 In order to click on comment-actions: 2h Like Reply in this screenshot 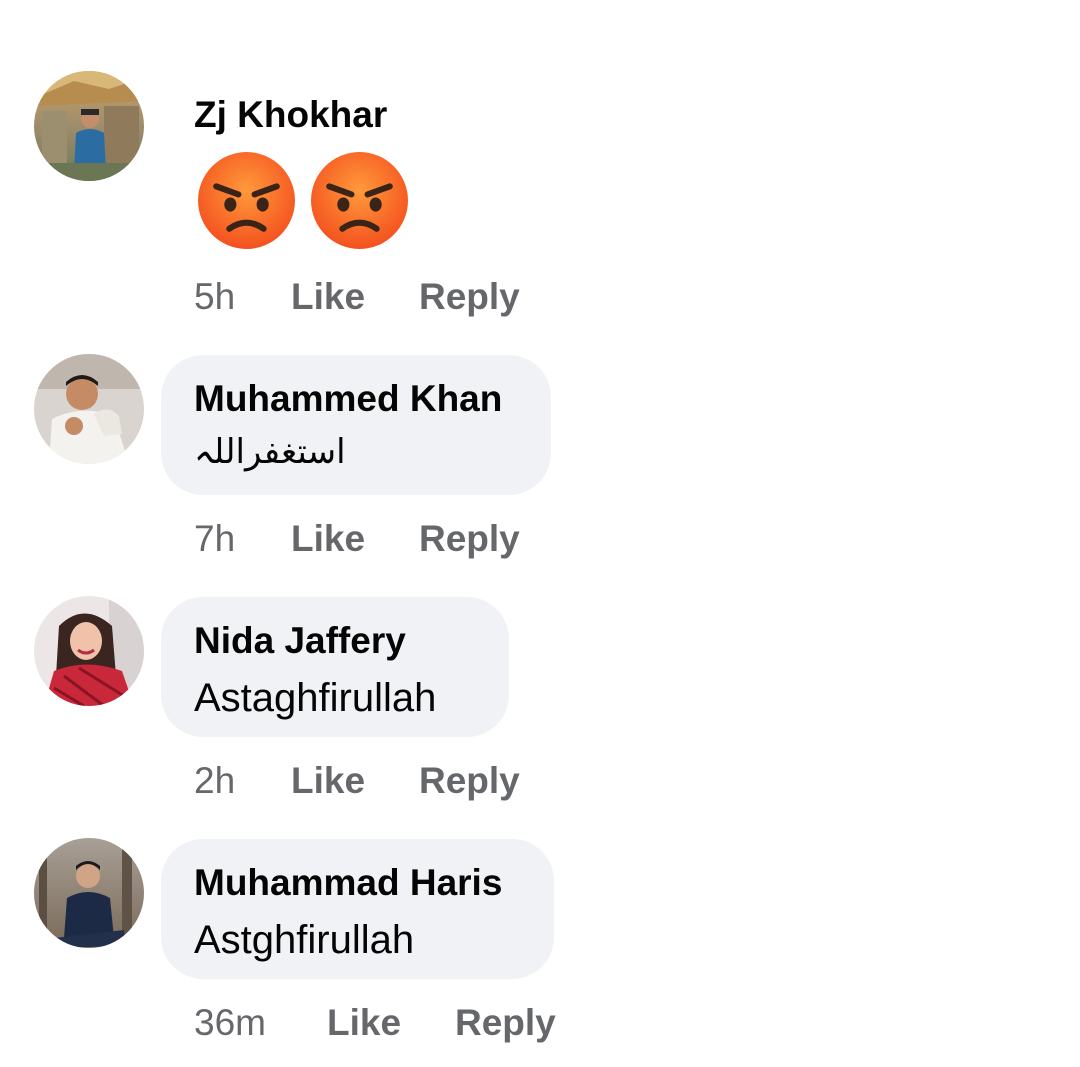, I will do `click(357, 781)`.